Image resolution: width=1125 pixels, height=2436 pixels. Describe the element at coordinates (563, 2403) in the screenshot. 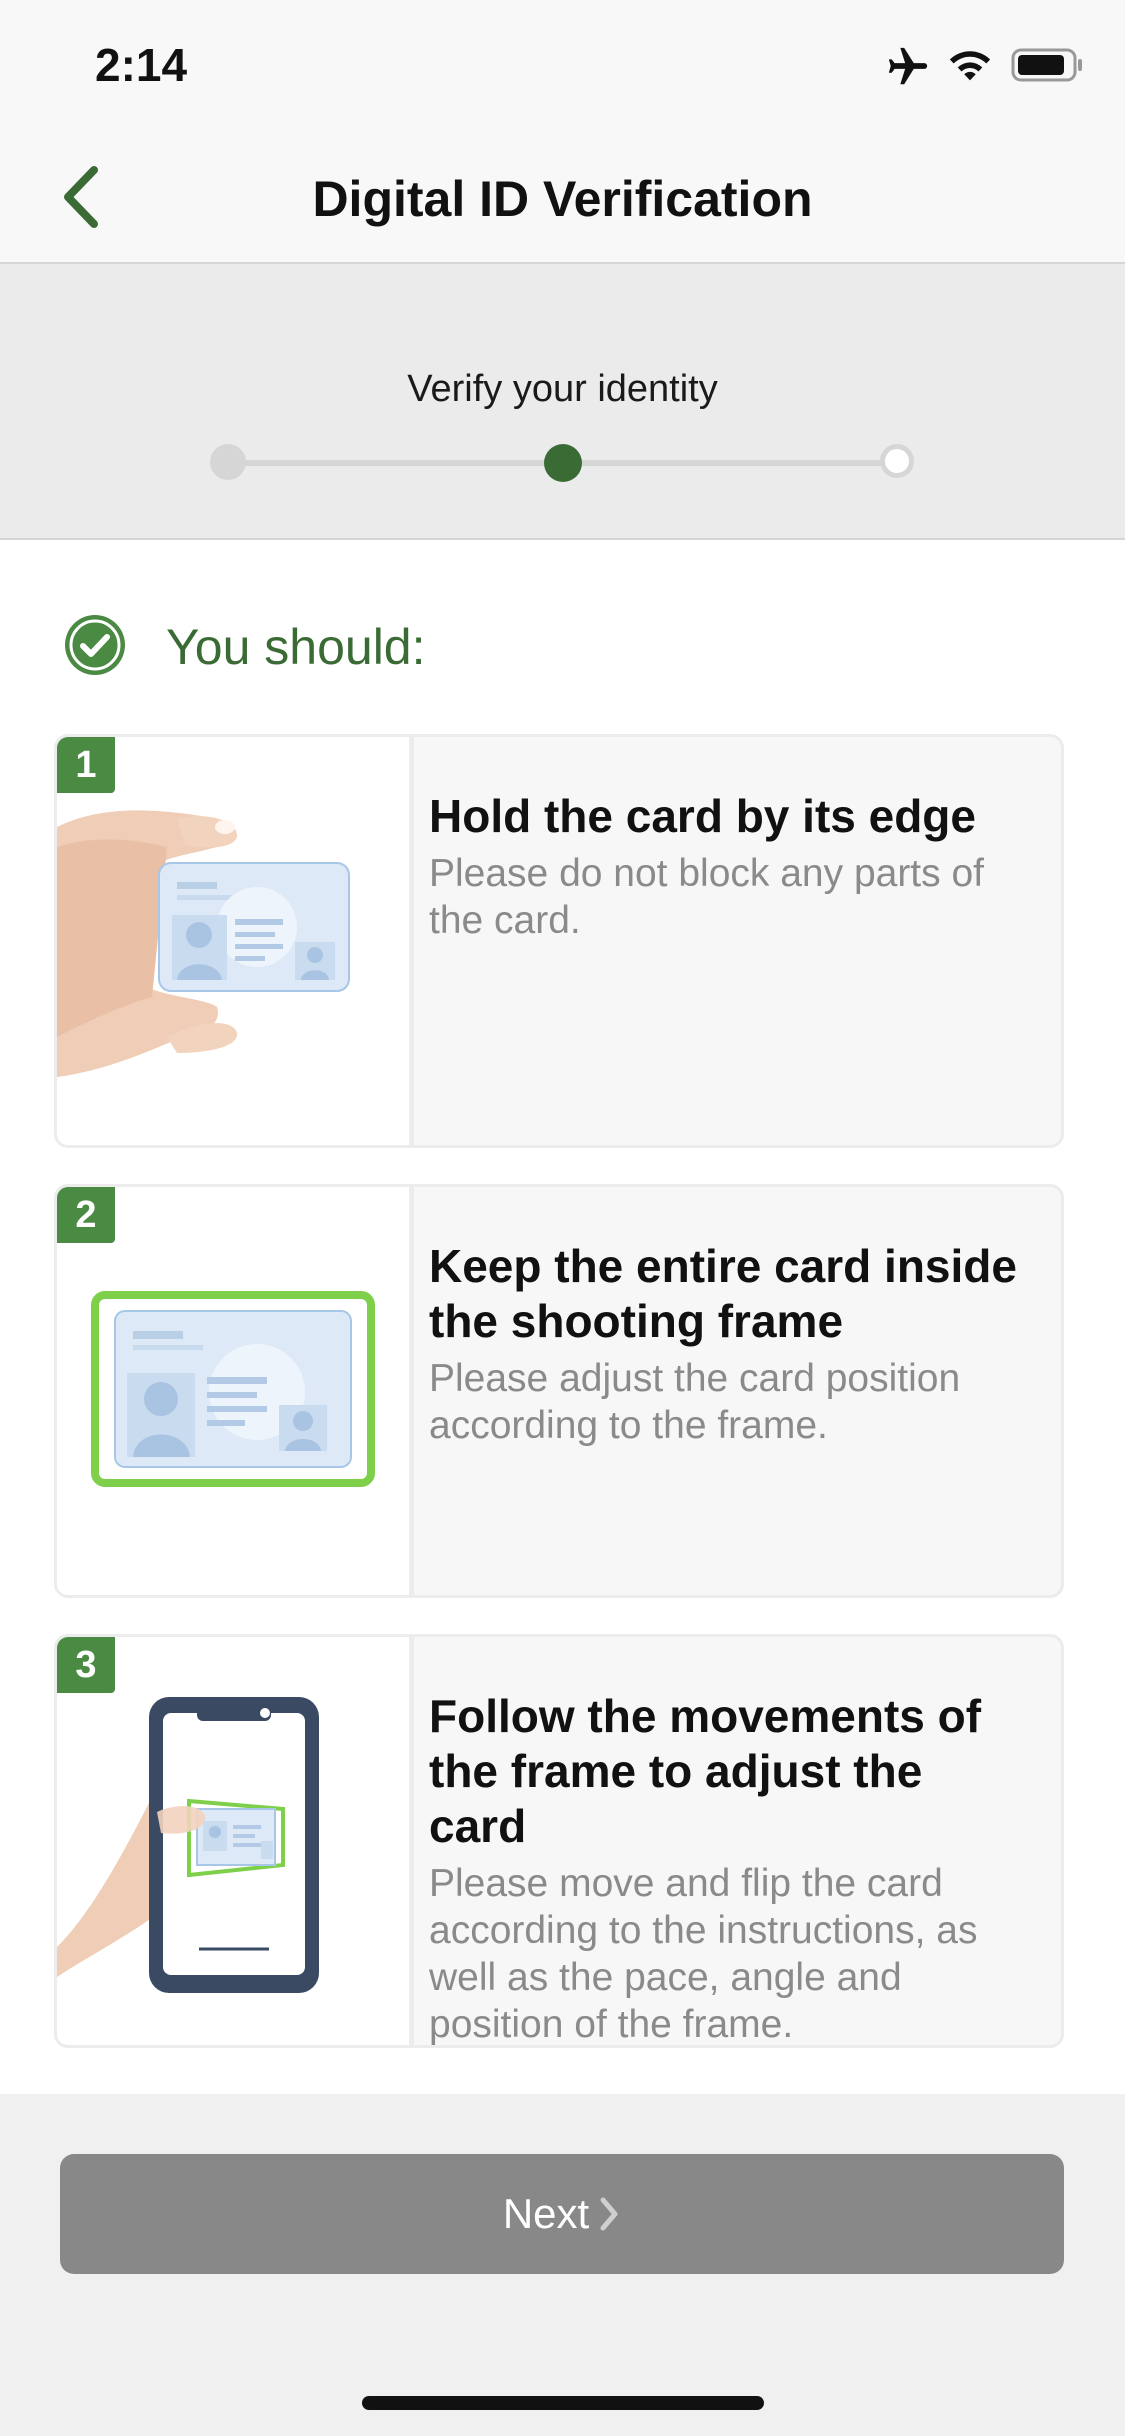

I see `home-indicator` at that location.